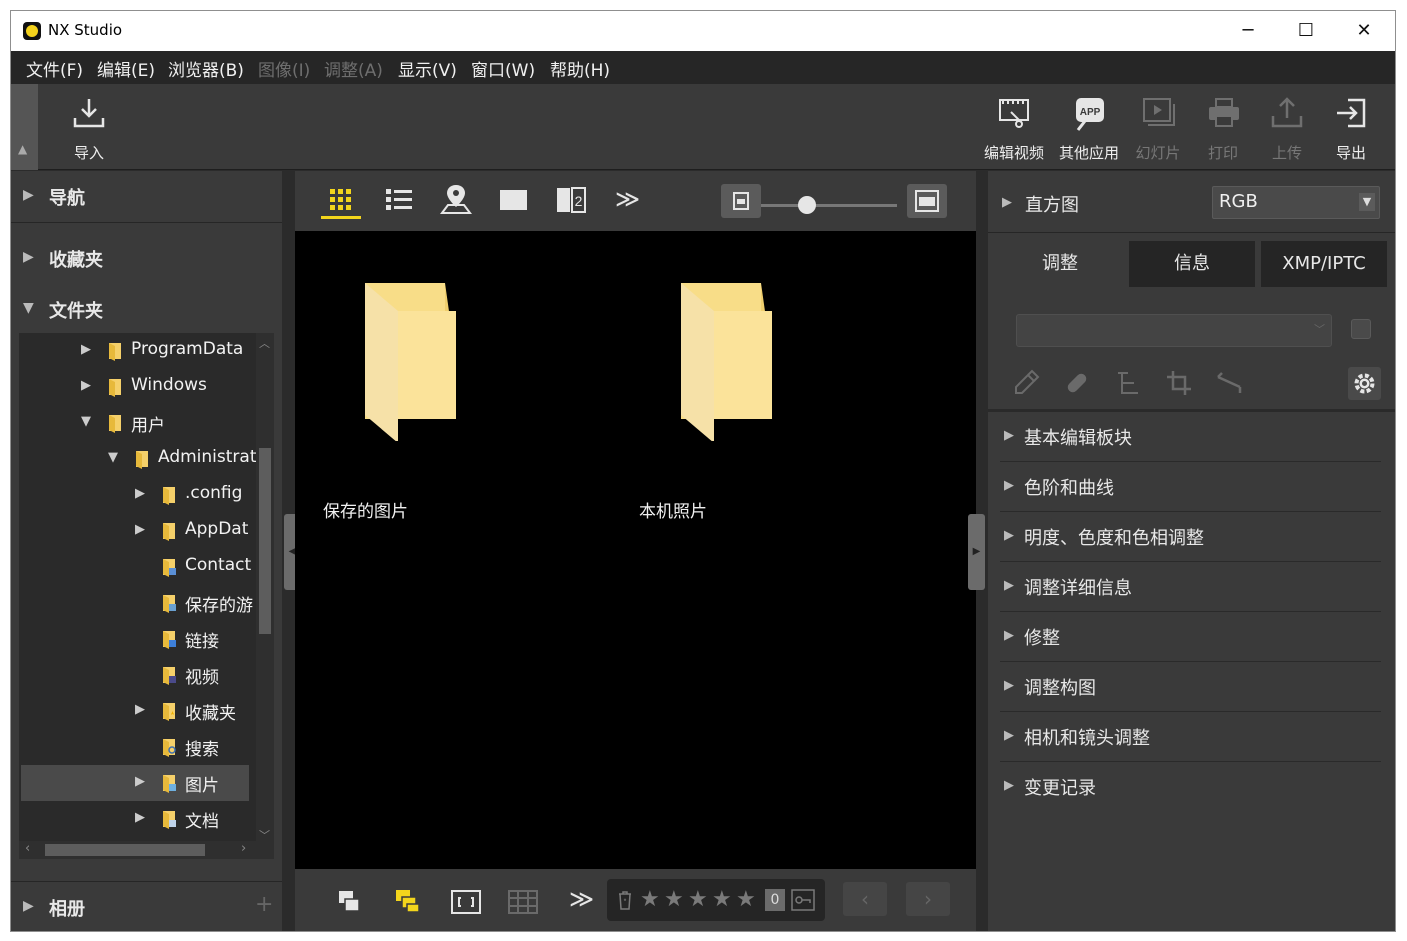 This screenshot has width=1407, height=941. I want to click on tree-vertical-scrollbar: ︿ ﹀, so click(265, 596).